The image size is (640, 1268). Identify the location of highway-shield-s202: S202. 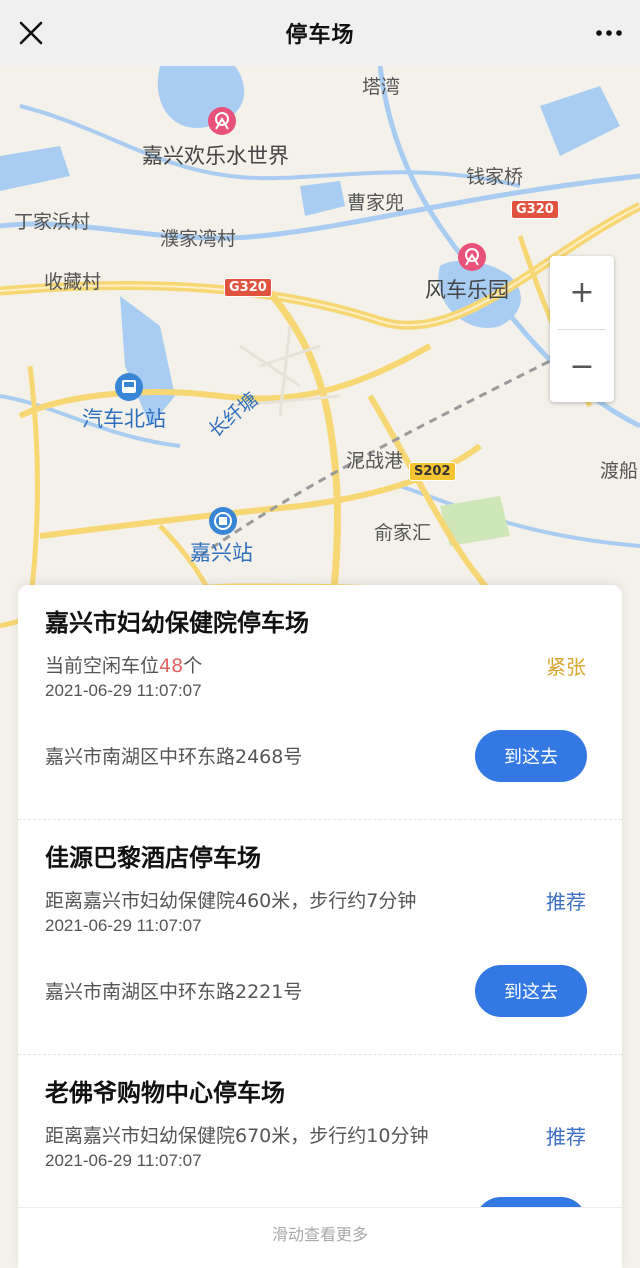
(432, 471).